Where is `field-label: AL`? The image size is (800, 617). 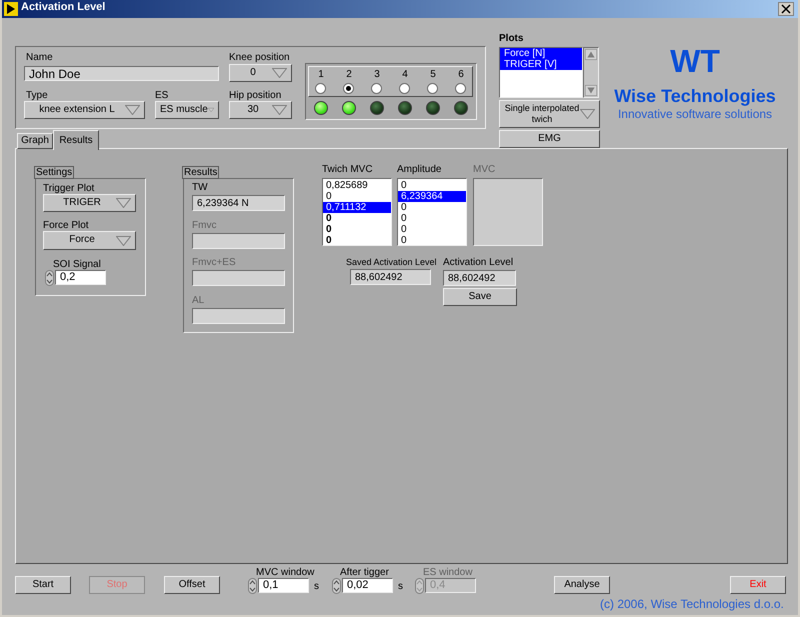
field-label: AL is located at coordinates (198, 301).